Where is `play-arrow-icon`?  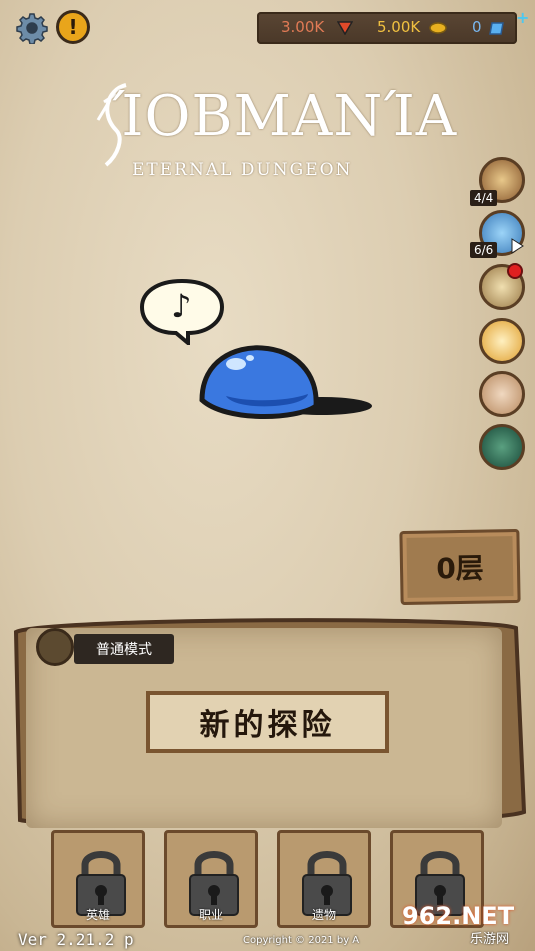 play-arrow-icon is located at coordinates (517, 246).